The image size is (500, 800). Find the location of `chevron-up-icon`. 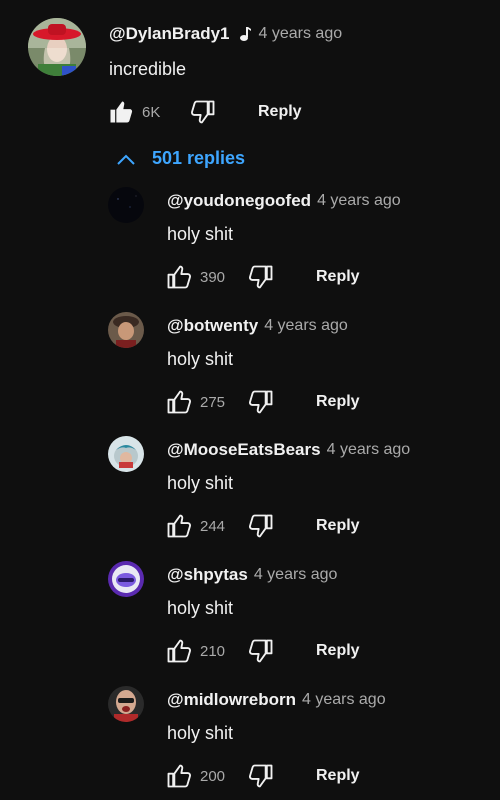

chevron-up-icon is located at coordinates (126, 159).